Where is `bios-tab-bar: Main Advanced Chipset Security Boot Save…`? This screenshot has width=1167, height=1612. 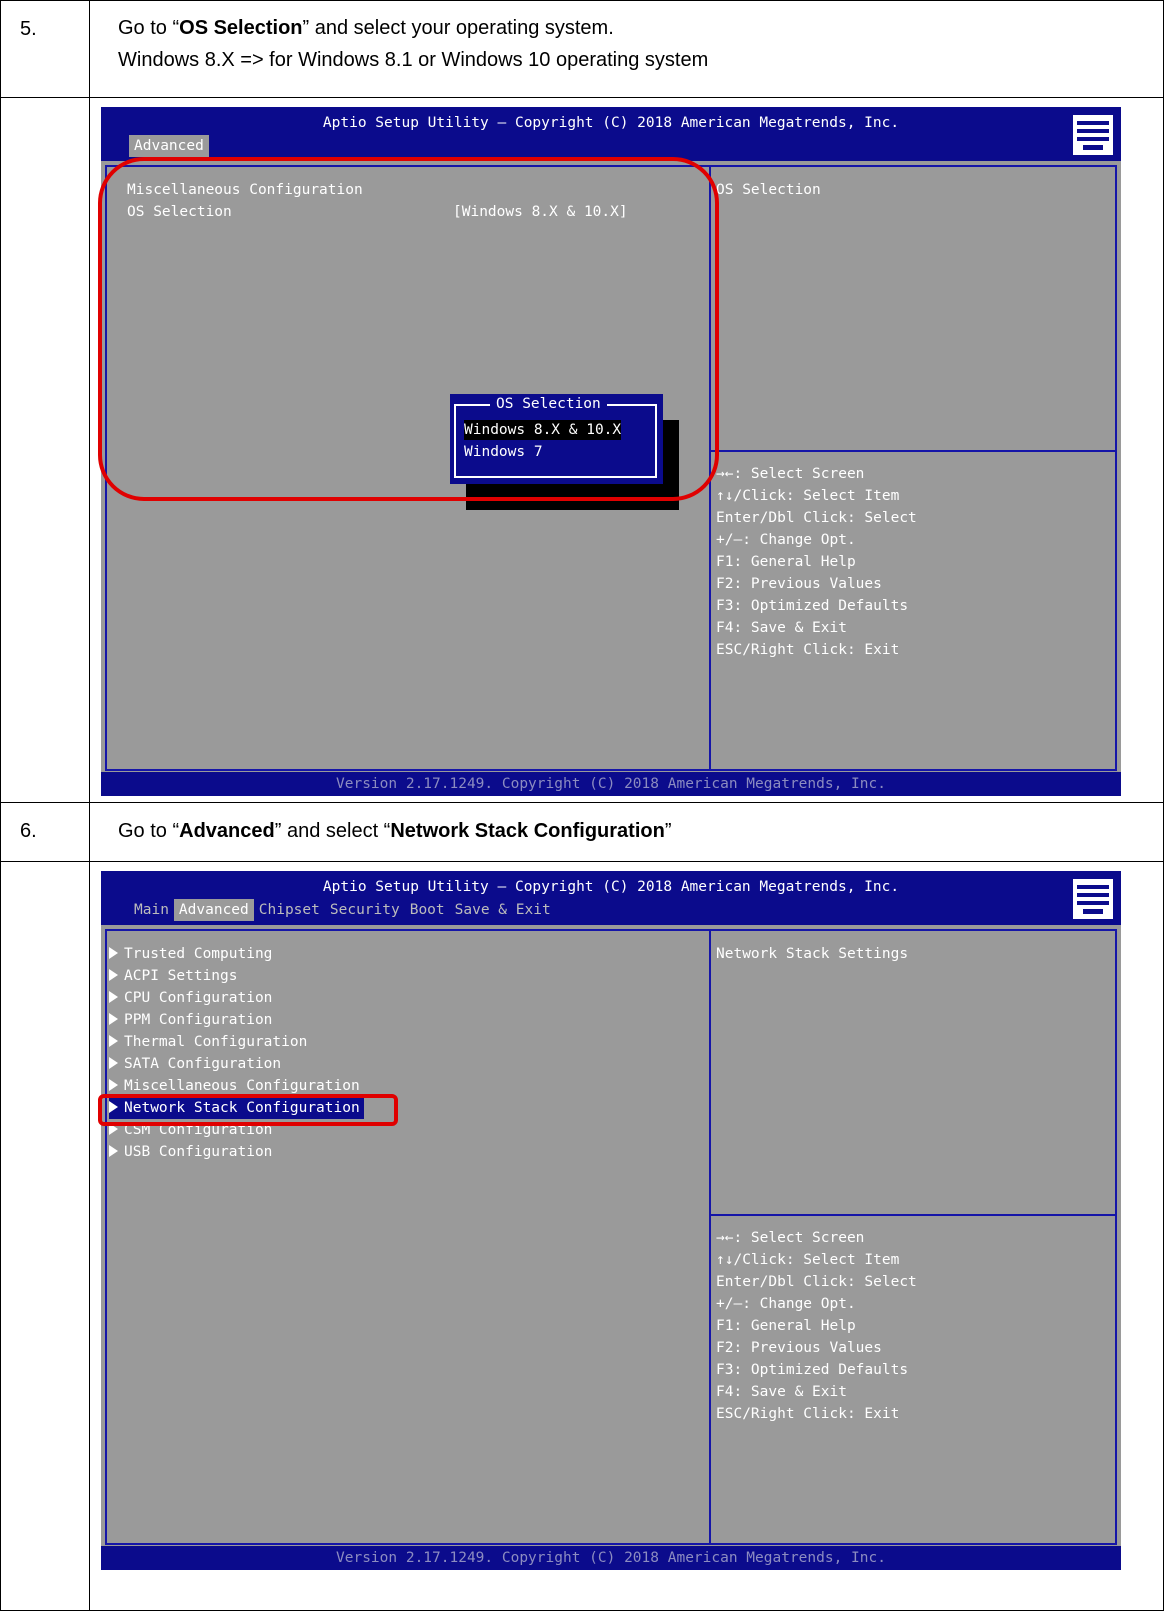
bios-tab-bar: Main Advanced Chipset Security Boot Save… is located at coordinates (342, 910).